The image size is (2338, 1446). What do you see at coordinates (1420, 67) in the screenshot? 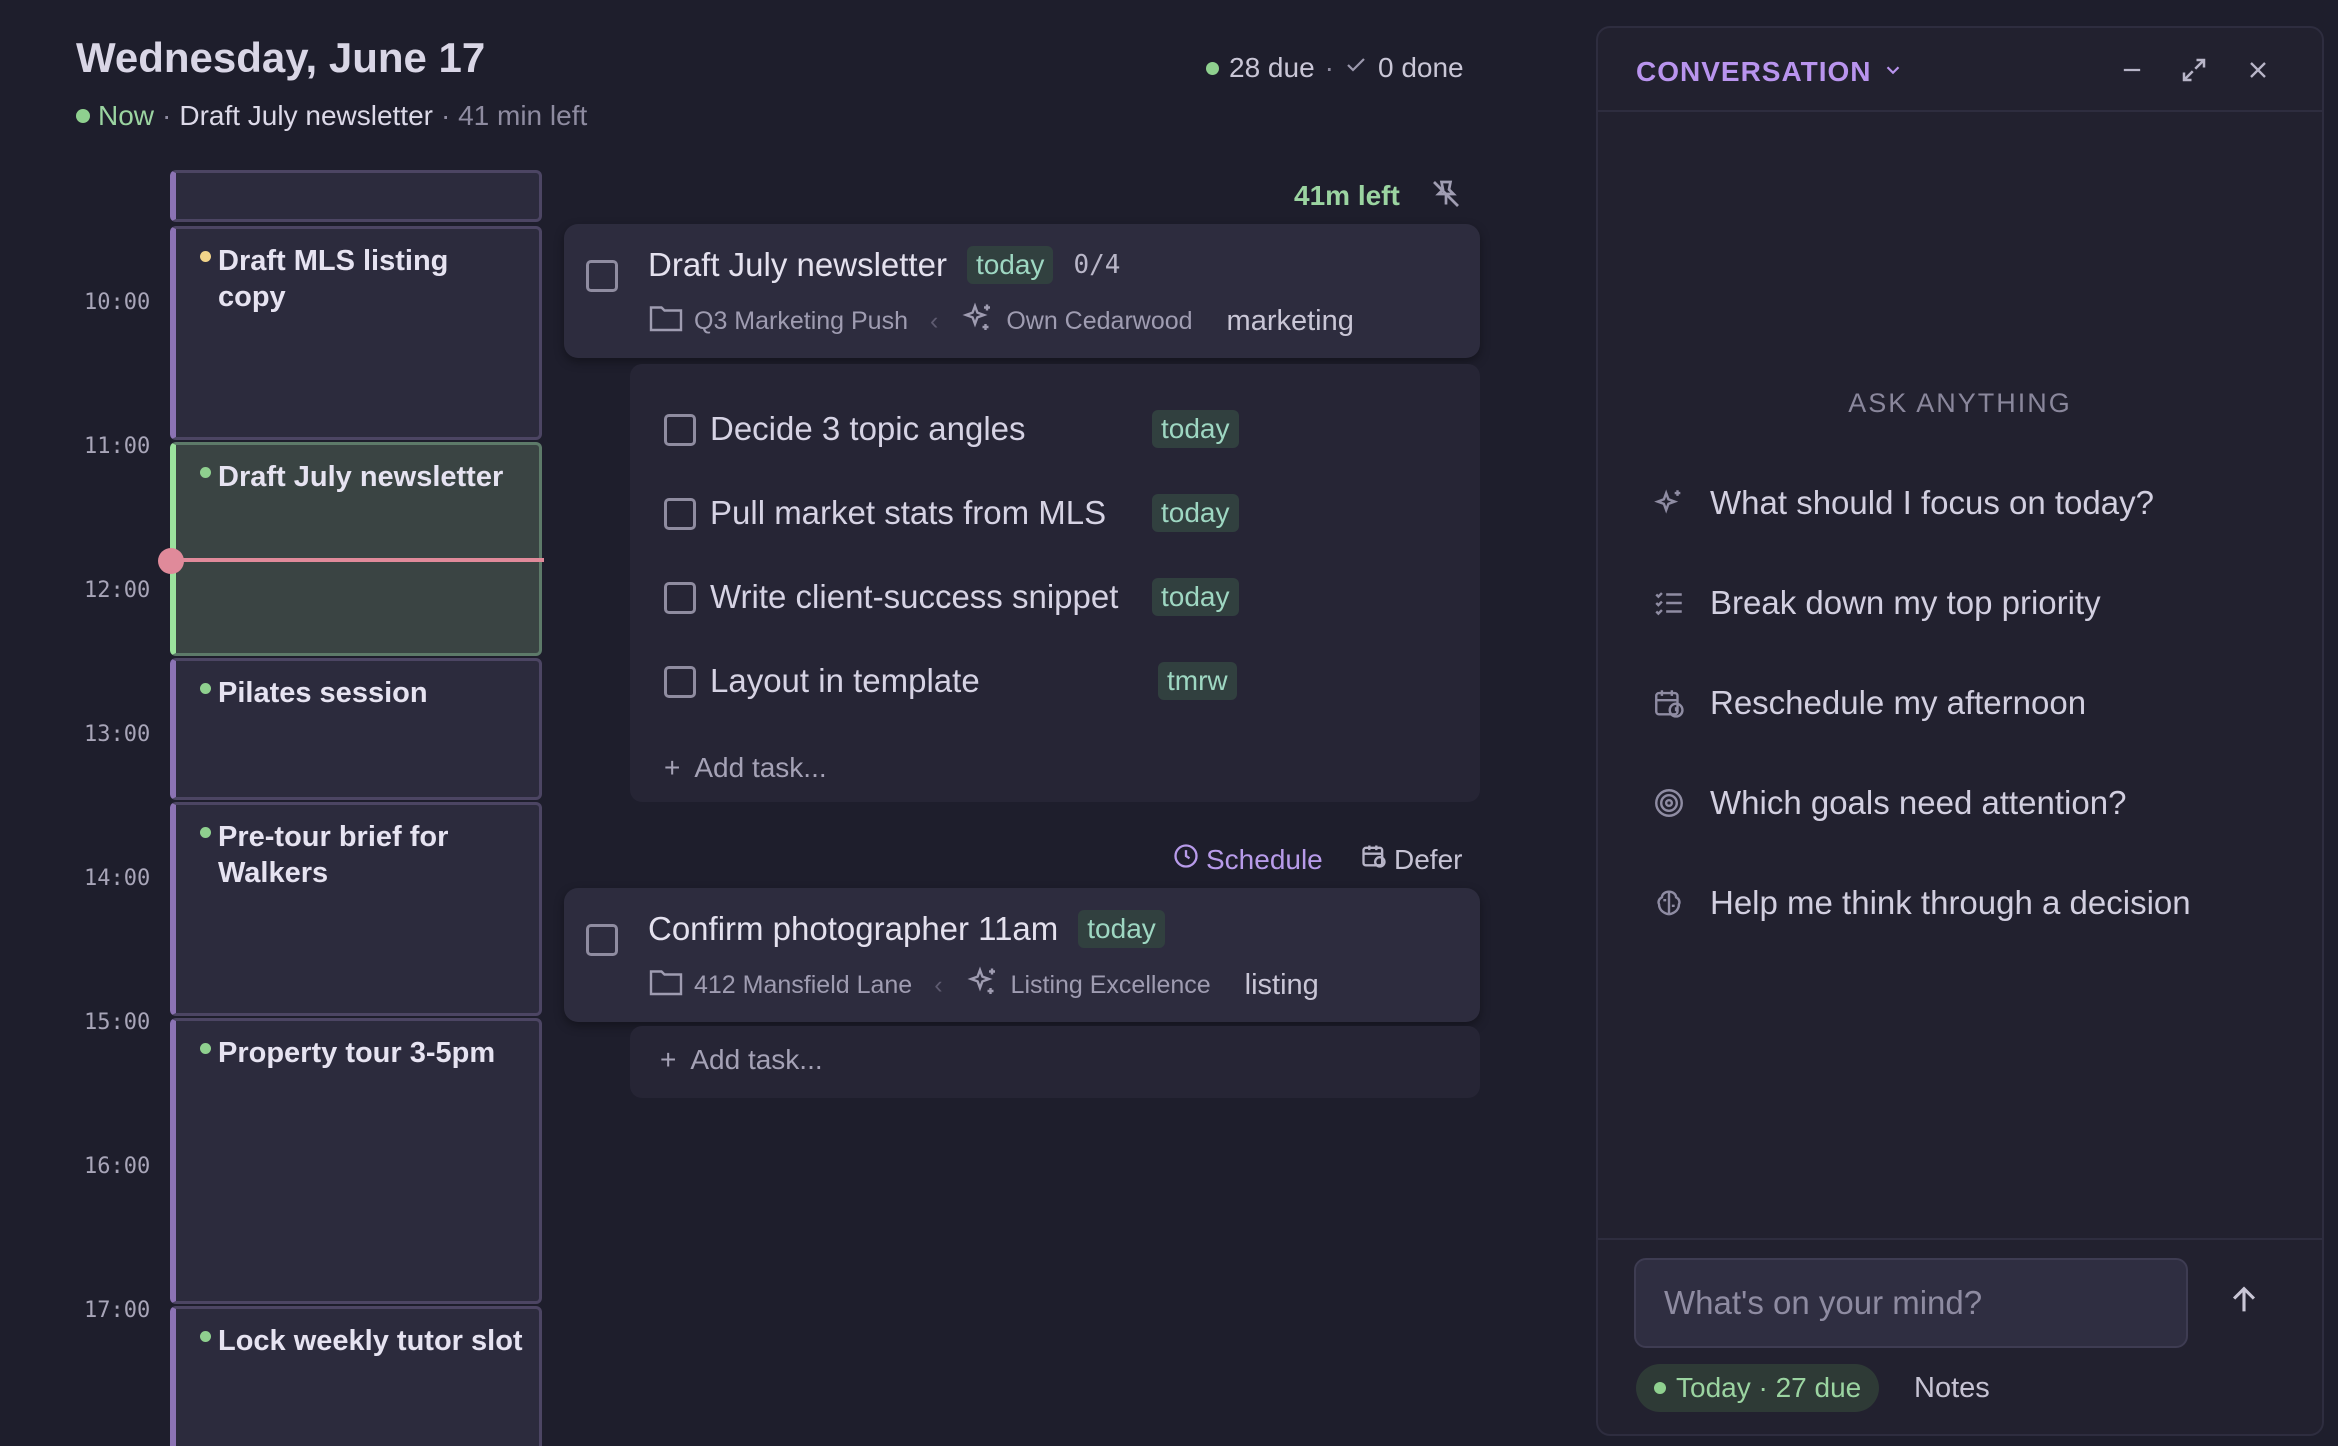
I see `done-count: 0 done` at bounding box center [1420, 67].